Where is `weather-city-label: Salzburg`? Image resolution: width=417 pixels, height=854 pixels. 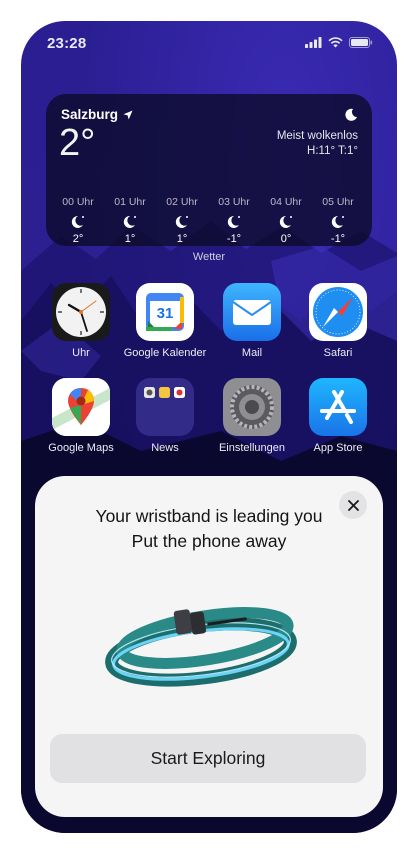 weather-city-label: Salzburg is located at coordinates (90, 114).